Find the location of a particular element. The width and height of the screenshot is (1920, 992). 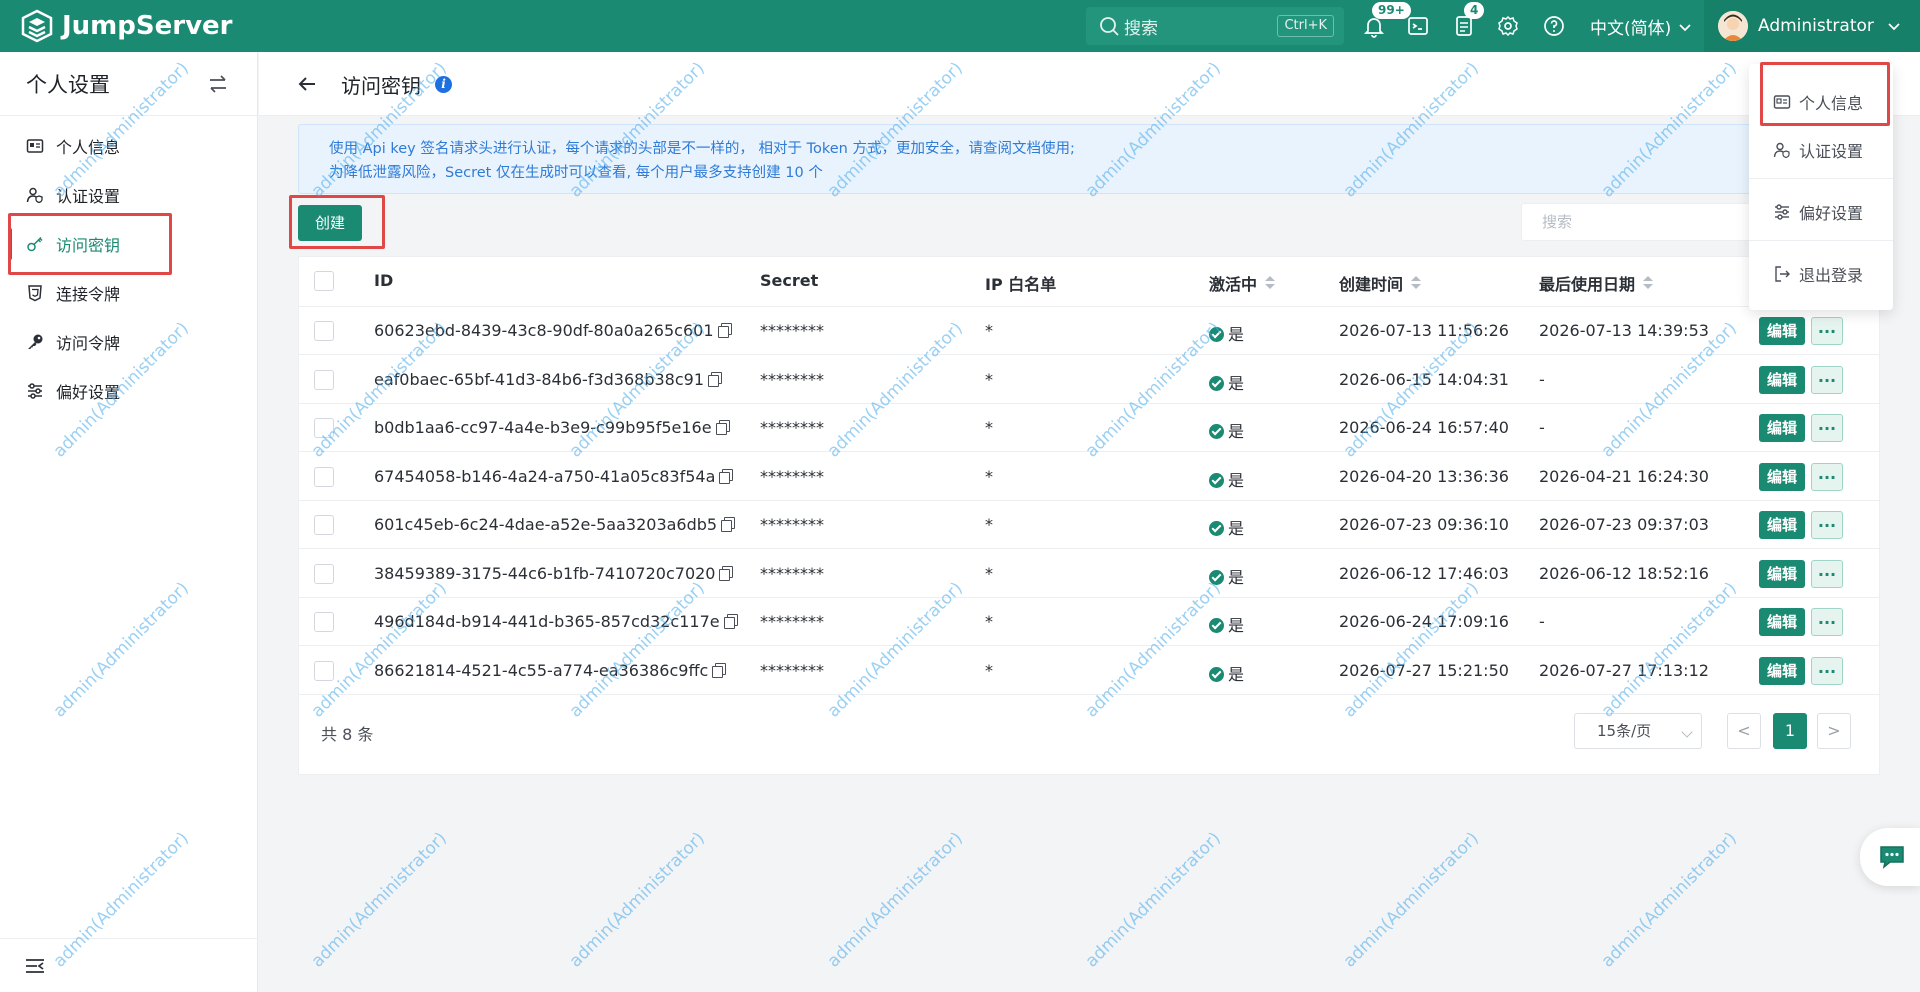

brand-logo: JumpServer is located at coordinates (126, 26).